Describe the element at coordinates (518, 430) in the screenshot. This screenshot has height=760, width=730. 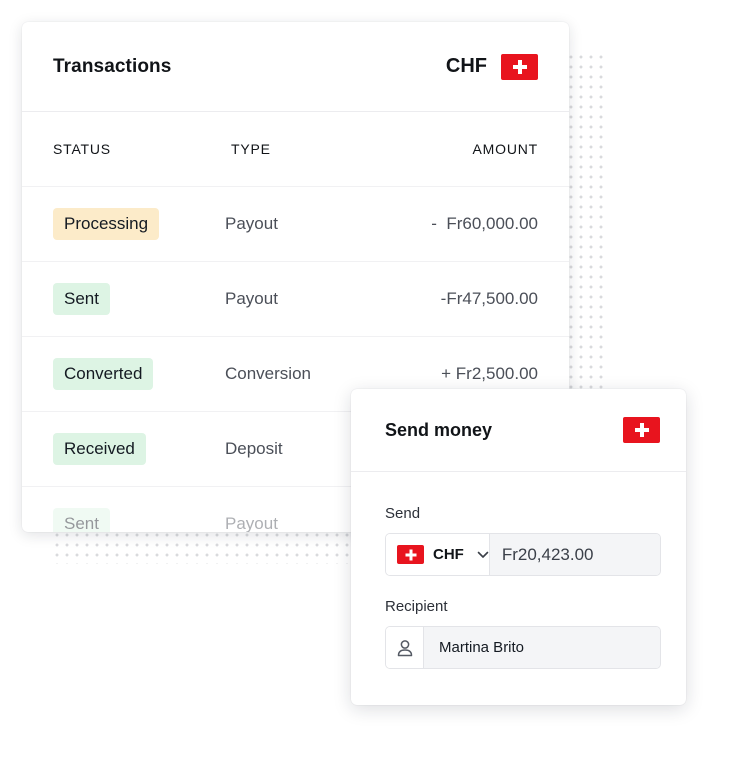
I see `send-money-header: Send money` at that location.